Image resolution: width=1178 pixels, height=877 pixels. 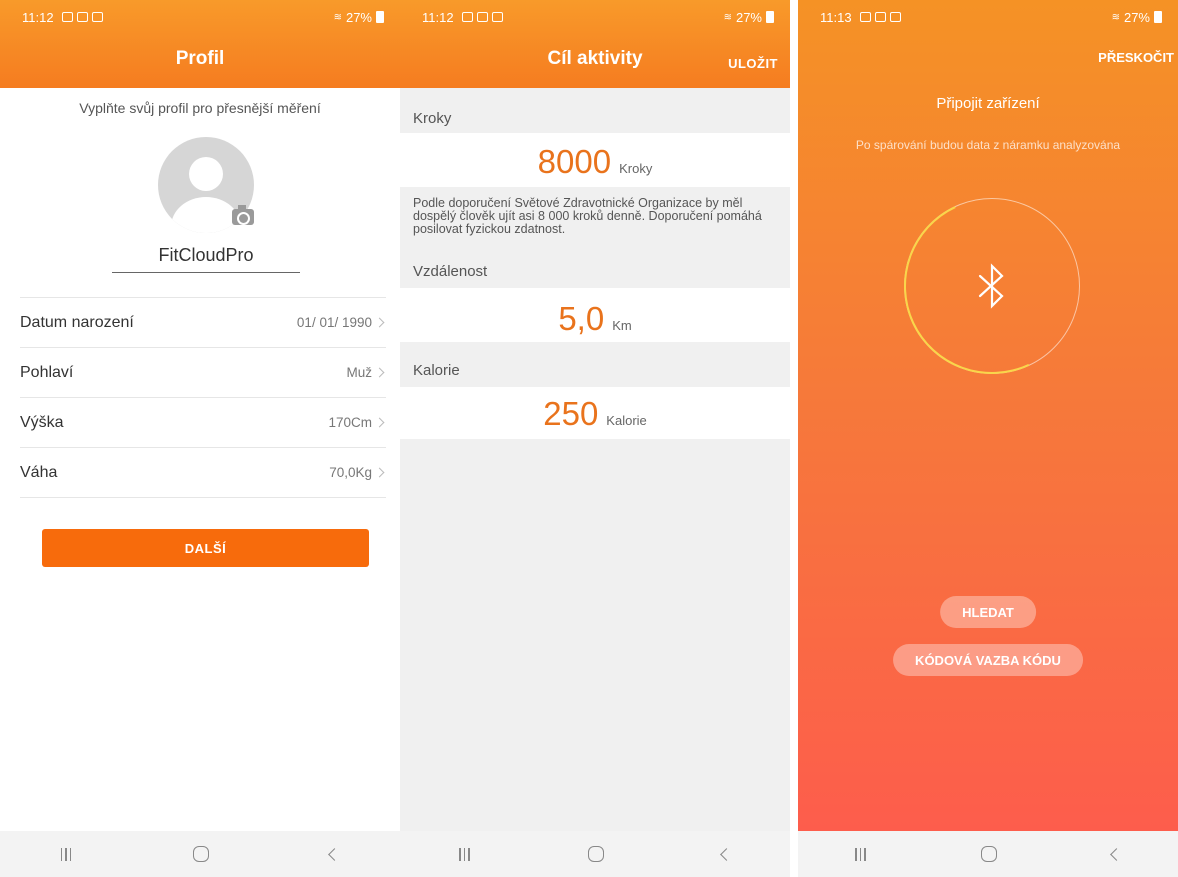 What do you see at coordinates (753, 63) in the screenshot?
I see `save-button: ULOŽIT` at bounding box center [753, 63].